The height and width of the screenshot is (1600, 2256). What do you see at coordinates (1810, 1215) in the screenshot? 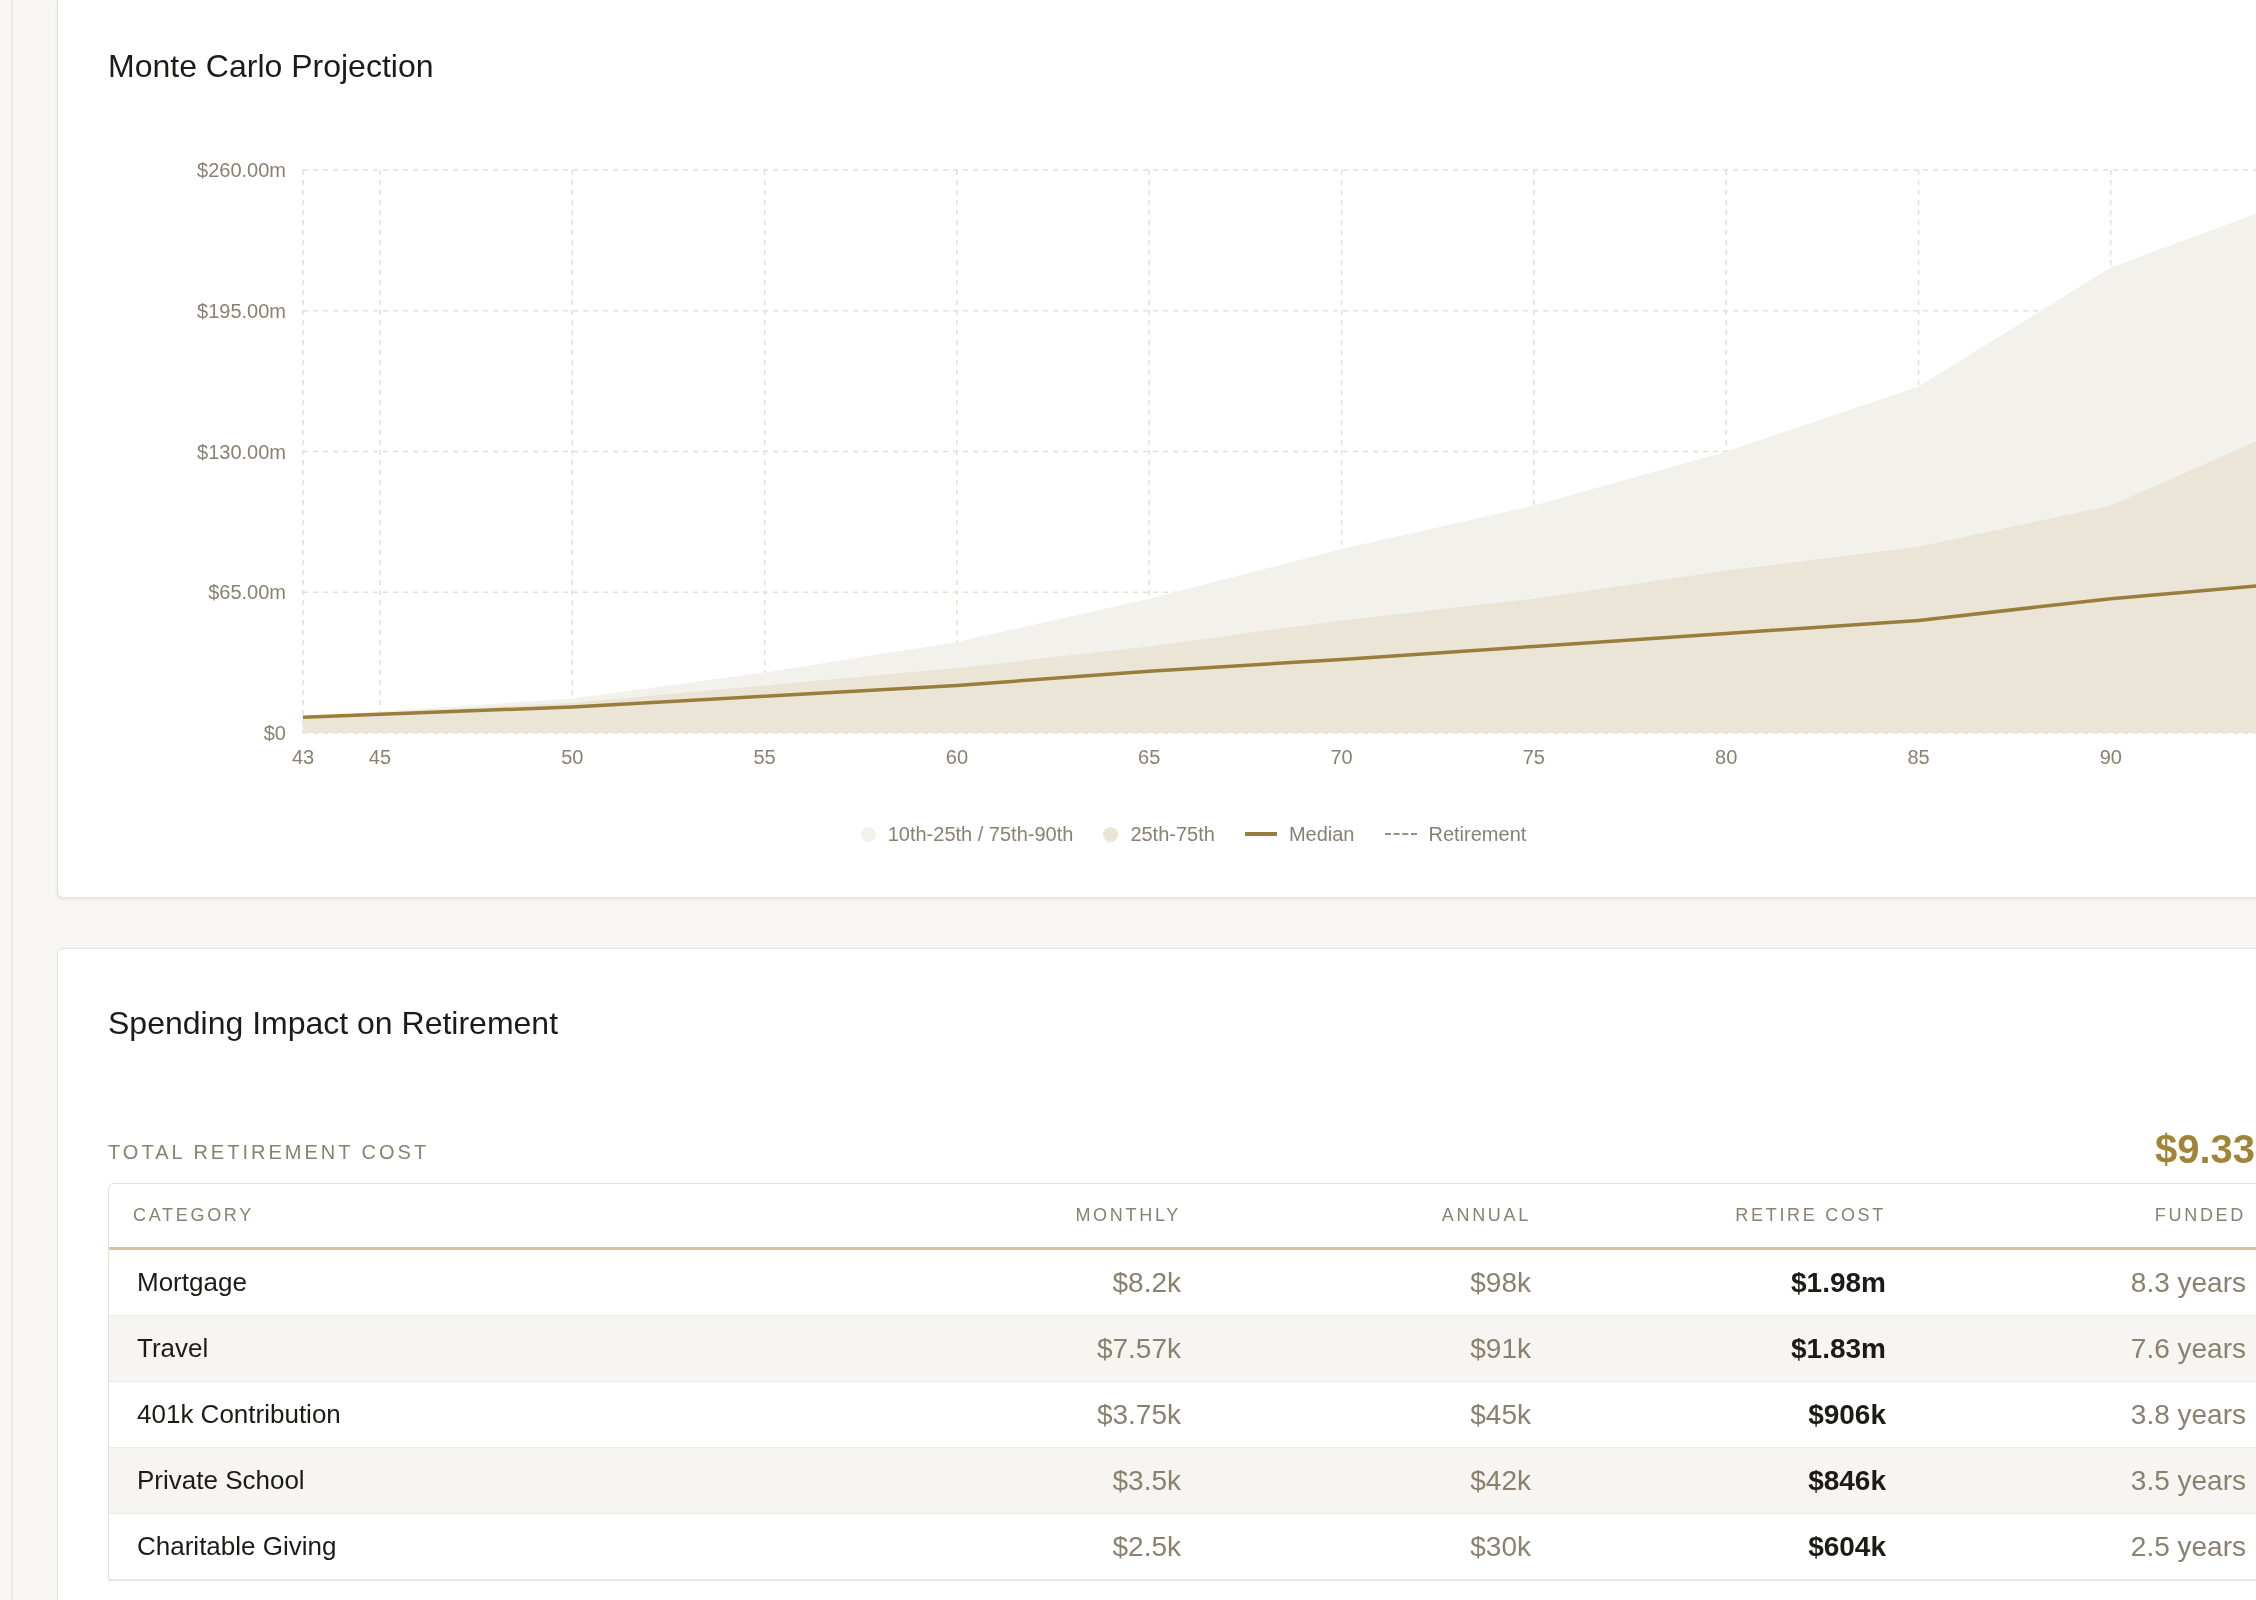
I see `column-header: RETIRE COST` at bounding box center [1810, 1215].